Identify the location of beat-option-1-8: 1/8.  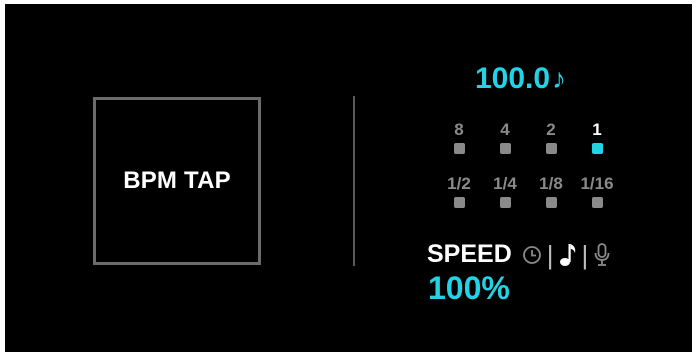
(551, 191).